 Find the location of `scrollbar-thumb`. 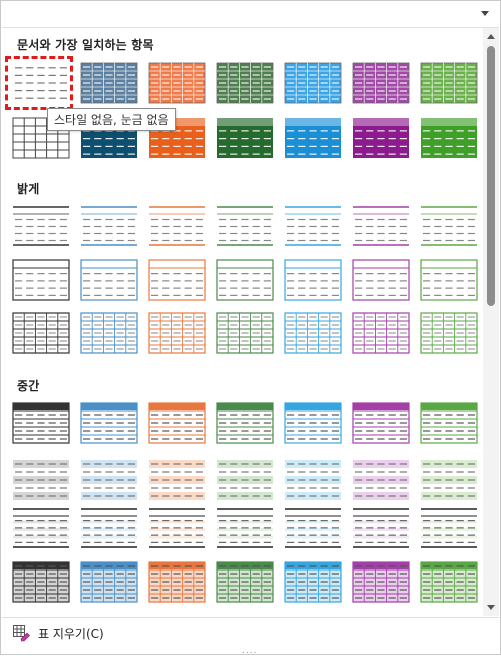

scrollbar-thumb is located at coordinates (491, 176).